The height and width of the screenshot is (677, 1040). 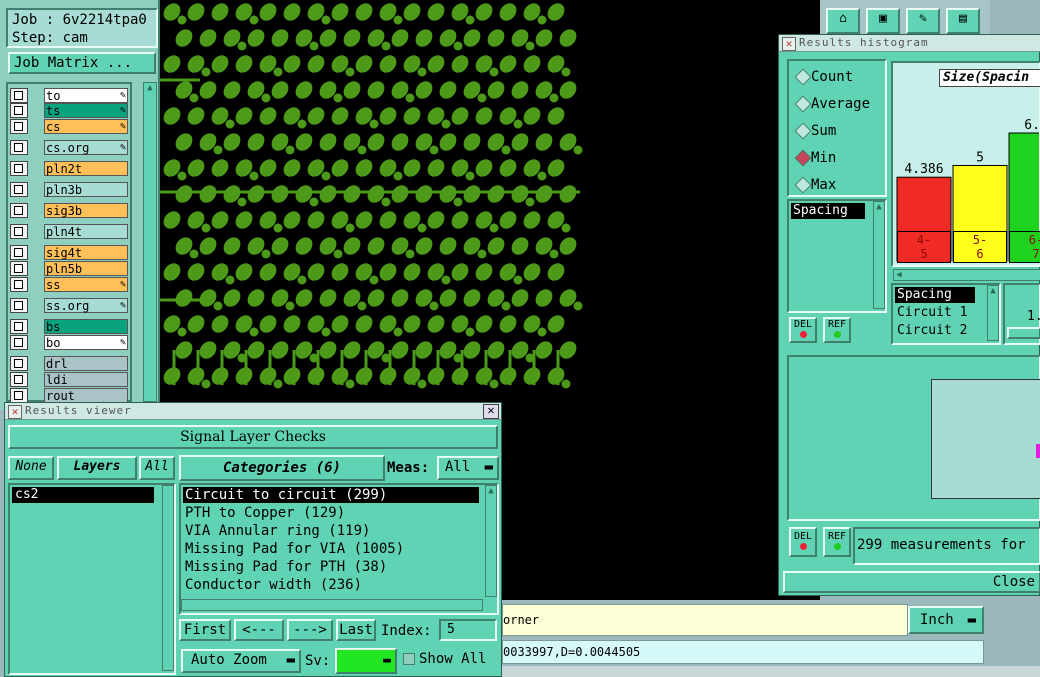 I want to click on layer-row-cs: cs ✎, so click(x=69, y=126).